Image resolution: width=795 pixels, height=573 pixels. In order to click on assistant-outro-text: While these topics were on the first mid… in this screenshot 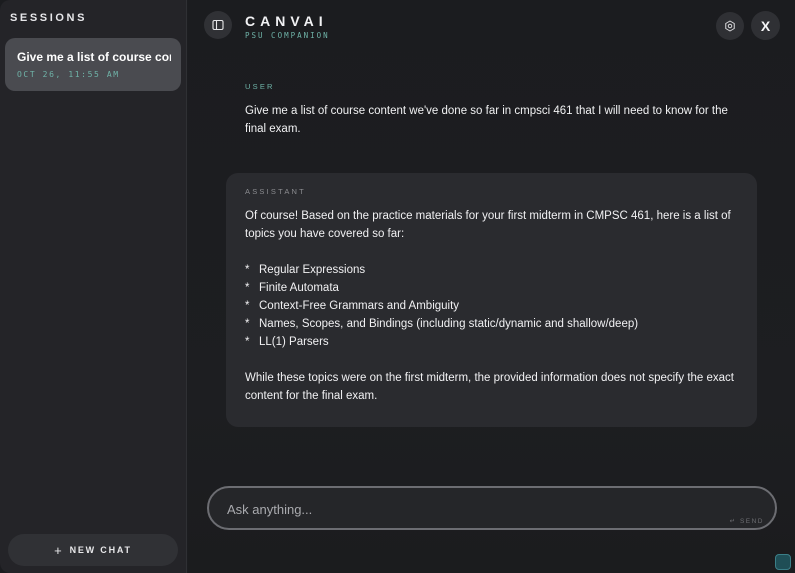, I will do `click(489, 387)`.